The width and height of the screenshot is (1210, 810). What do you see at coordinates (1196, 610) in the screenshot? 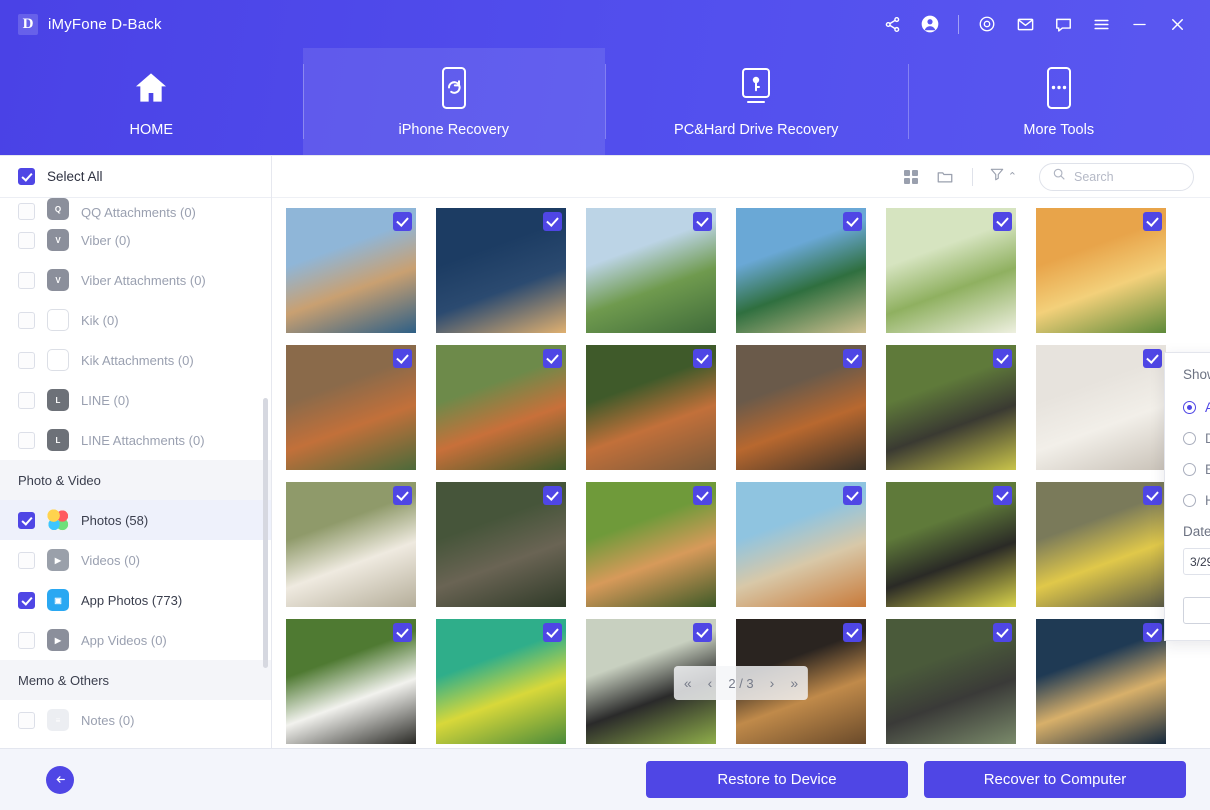
I see `reset-button: Reset` at bounding box center [1196, 610].